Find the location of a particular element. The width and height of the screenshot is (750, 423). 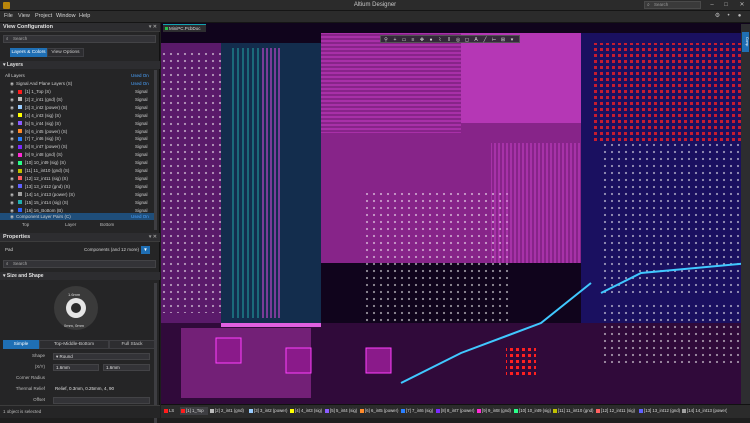

shape-select: ▾ Round is located at coordinates (101, 356).